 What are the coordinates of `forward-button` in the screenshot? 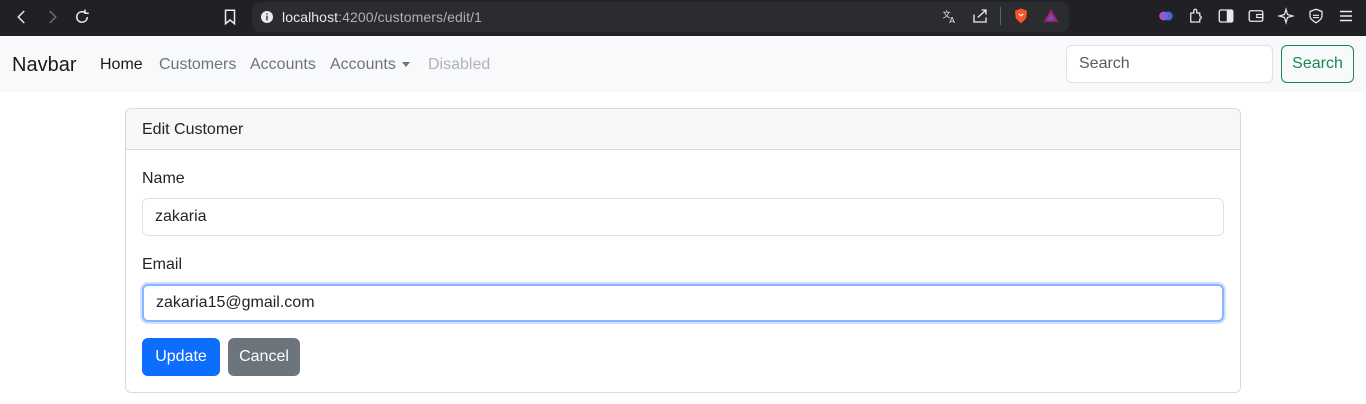 It's located at (52, 17).